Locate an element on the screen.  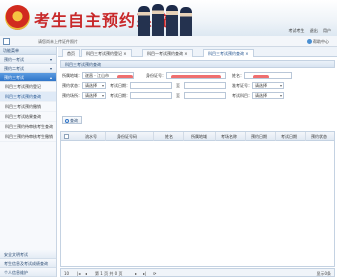
column-header: 所属地域 is located at coordinates (199, 137).